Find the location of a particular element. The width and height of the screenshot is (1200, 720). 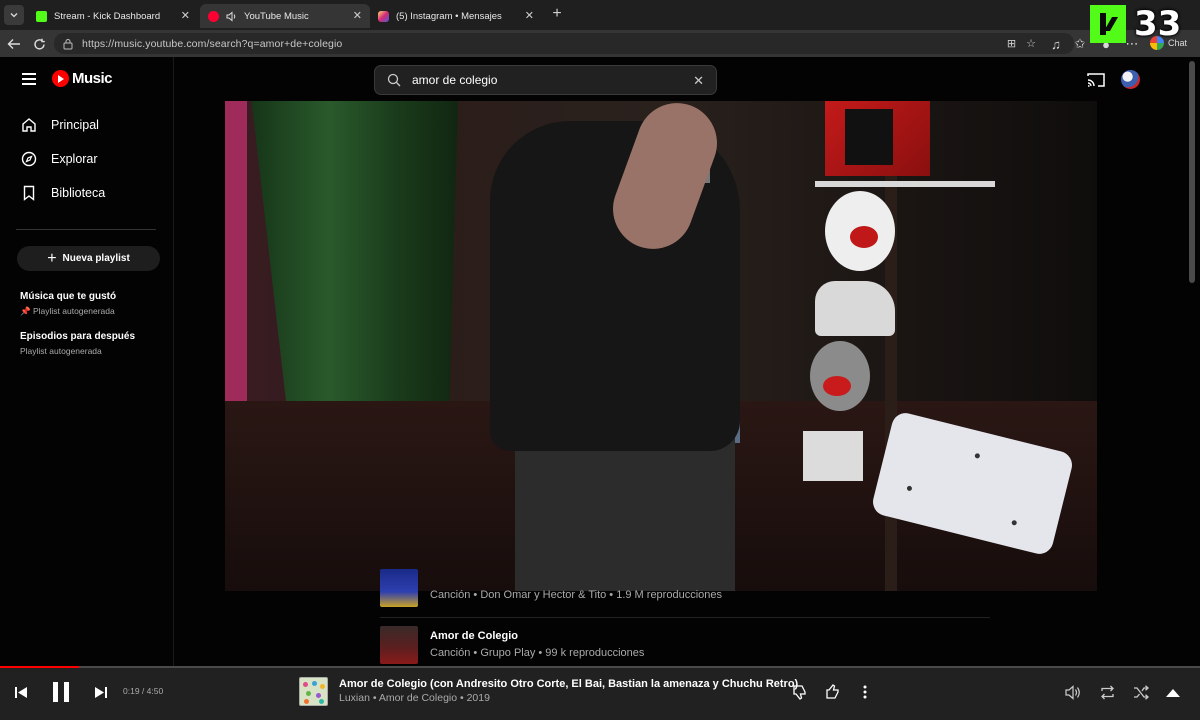

new-tab-button: + is located at coordinates (557, 14).